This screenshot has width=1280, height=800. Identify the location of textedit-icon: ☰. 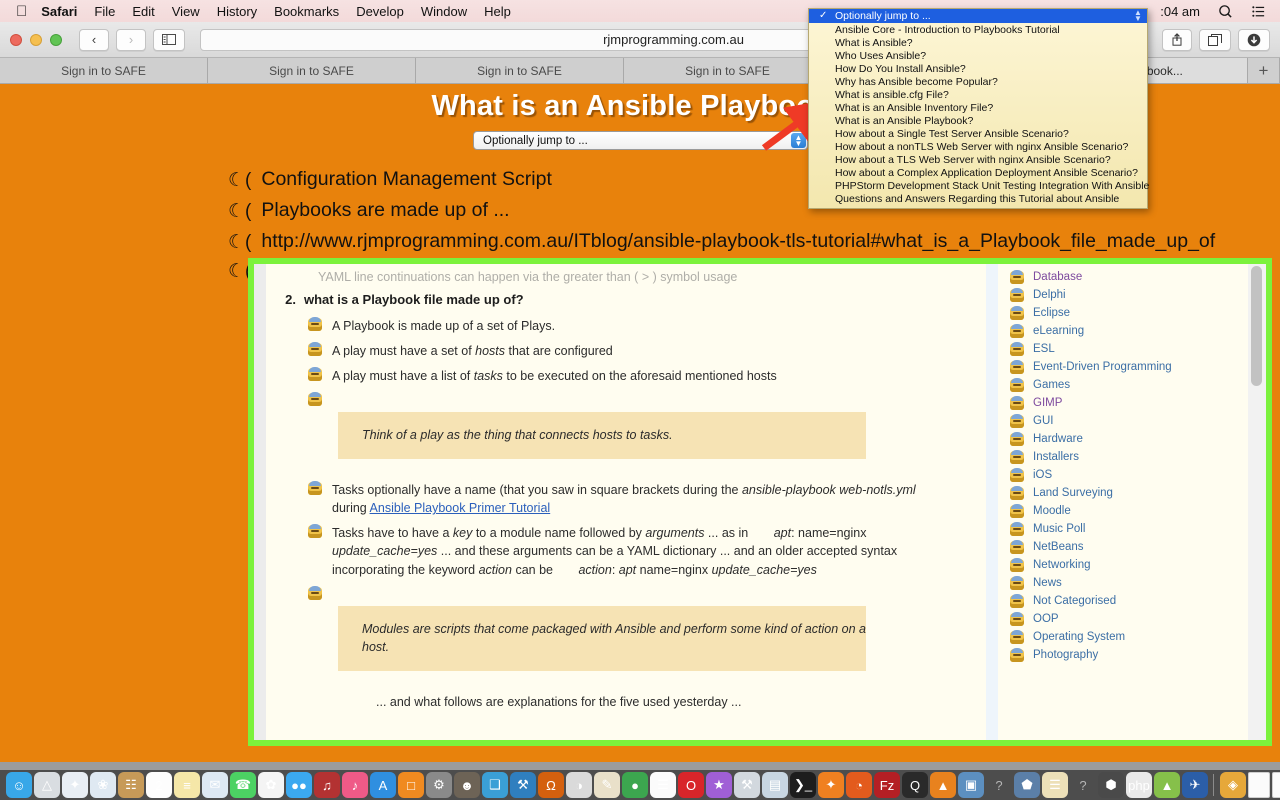
(663, 785).